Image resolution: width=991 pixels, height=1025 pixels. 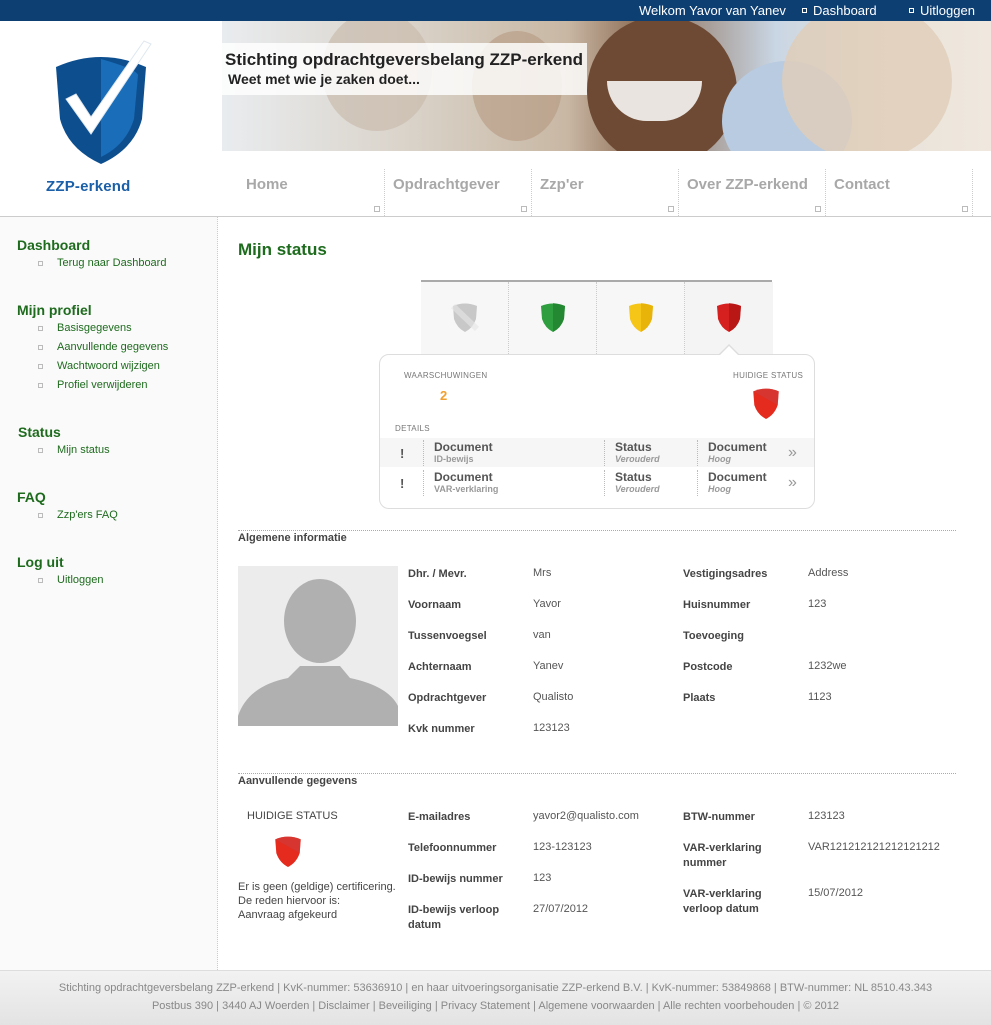 I want to click on sidebar-item-uitloggen: Uitloggen, so click(x=70, y=580).